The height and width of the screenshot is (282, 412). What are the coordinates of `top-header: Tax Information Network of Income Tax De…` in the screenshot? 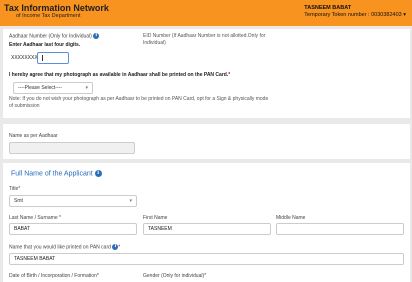 It's located at (206, 13).